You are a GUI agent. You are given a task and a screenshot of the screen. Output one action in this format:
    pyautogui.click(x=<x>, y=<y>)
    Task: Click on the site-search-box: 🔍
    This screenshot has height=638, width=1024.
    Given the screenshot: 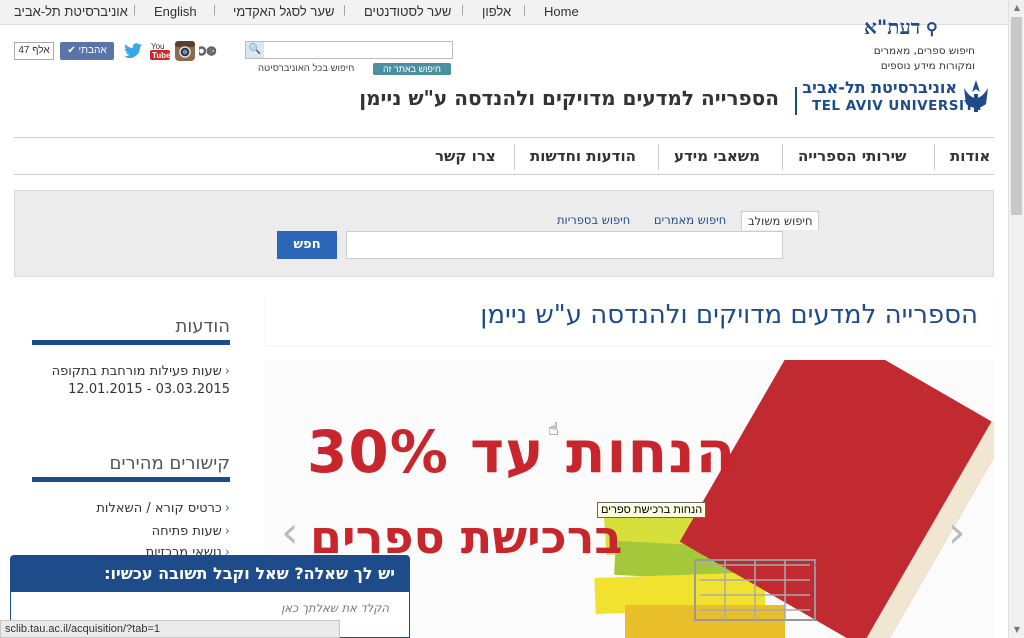 What is the action you would take?
    pyautogui.click(x=349, y=50)
    